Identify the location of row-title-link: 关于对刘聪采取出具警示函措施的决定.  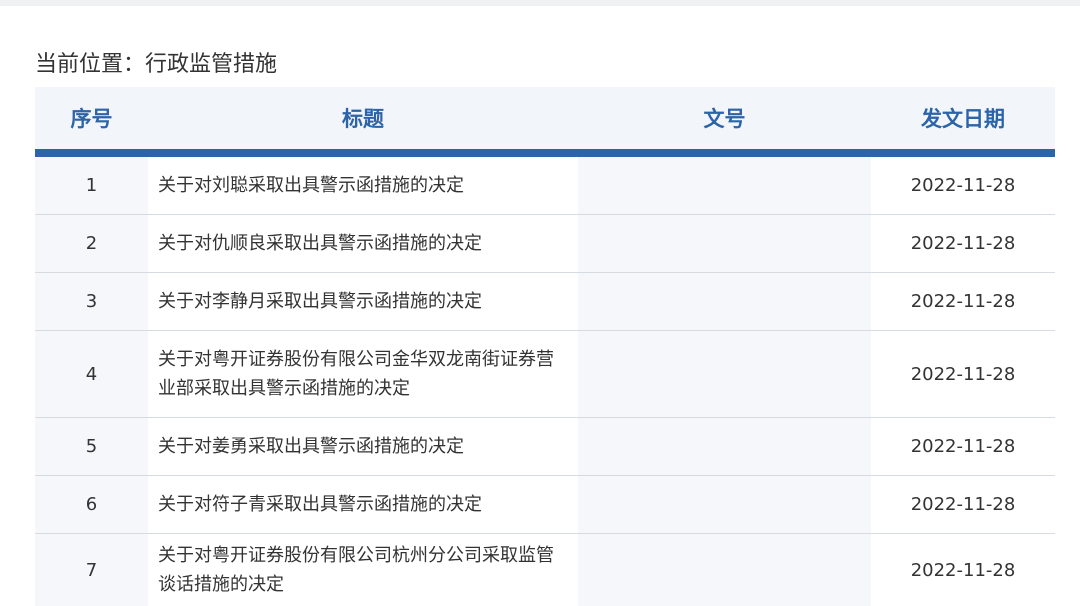
(363, 184).